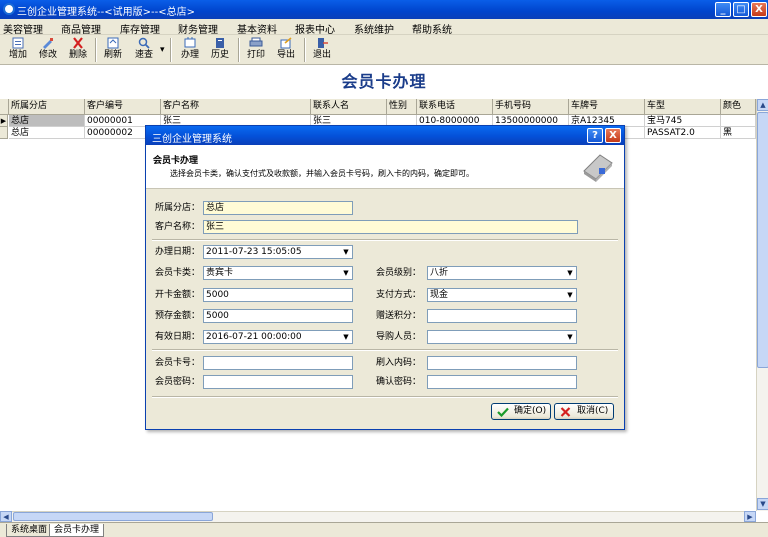  I want to click on col-header-mobile: 手机号码, so click(531, 107).